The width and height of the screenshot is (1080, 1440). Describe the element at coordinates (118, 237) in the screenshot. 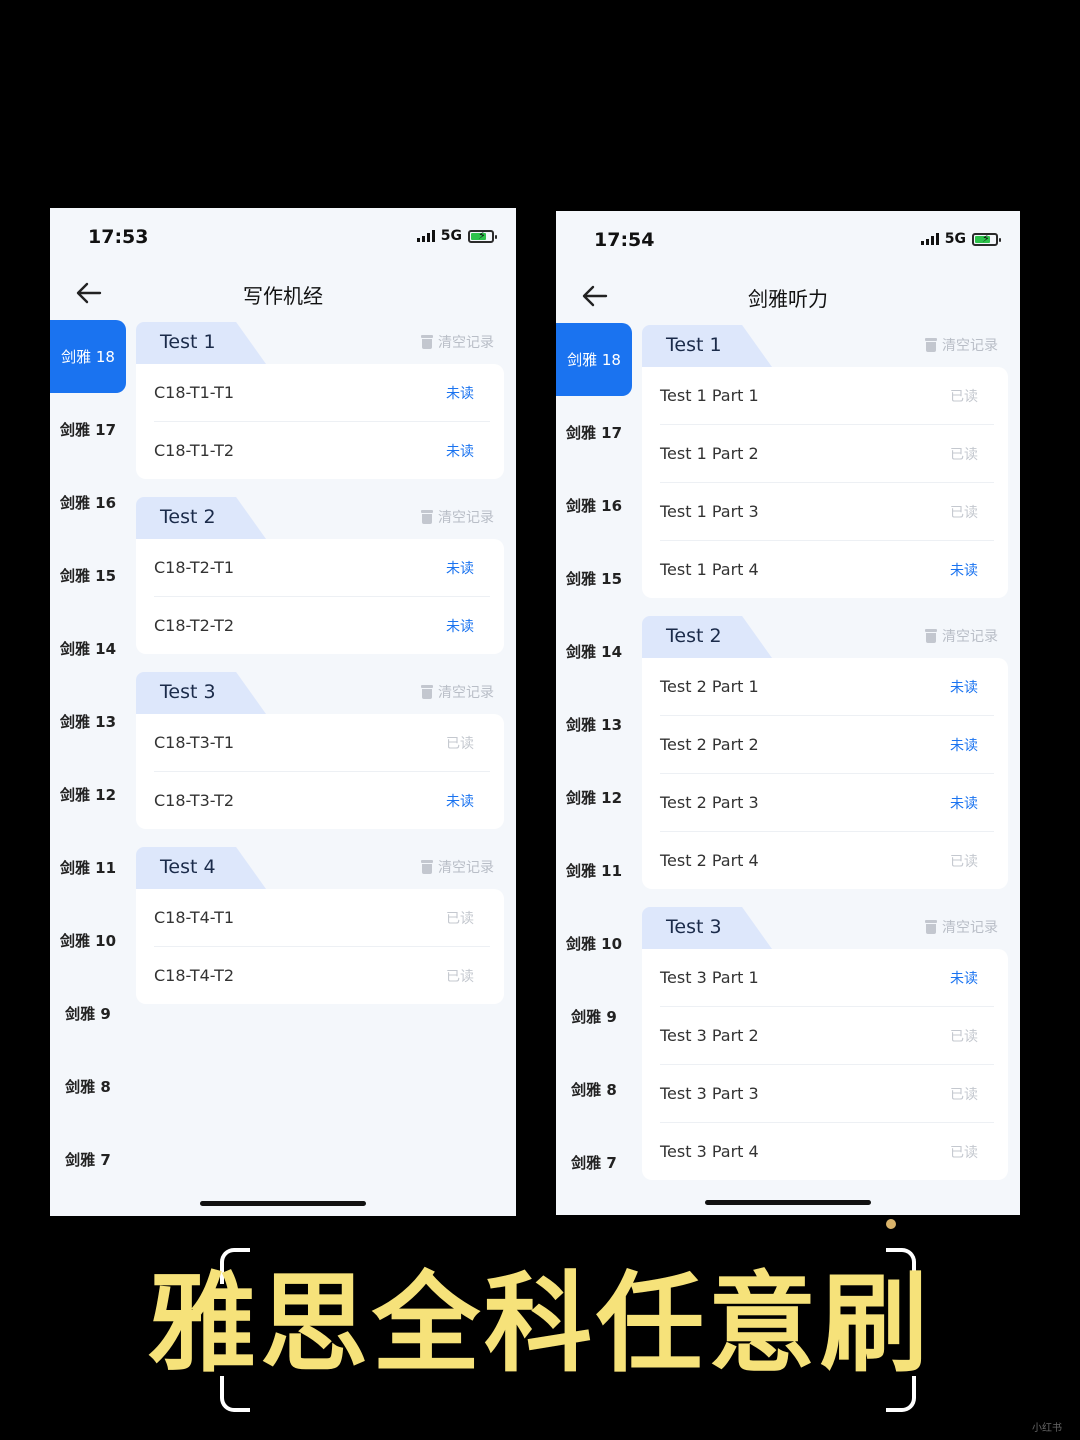

I see `status-time: 17:53` at that location.